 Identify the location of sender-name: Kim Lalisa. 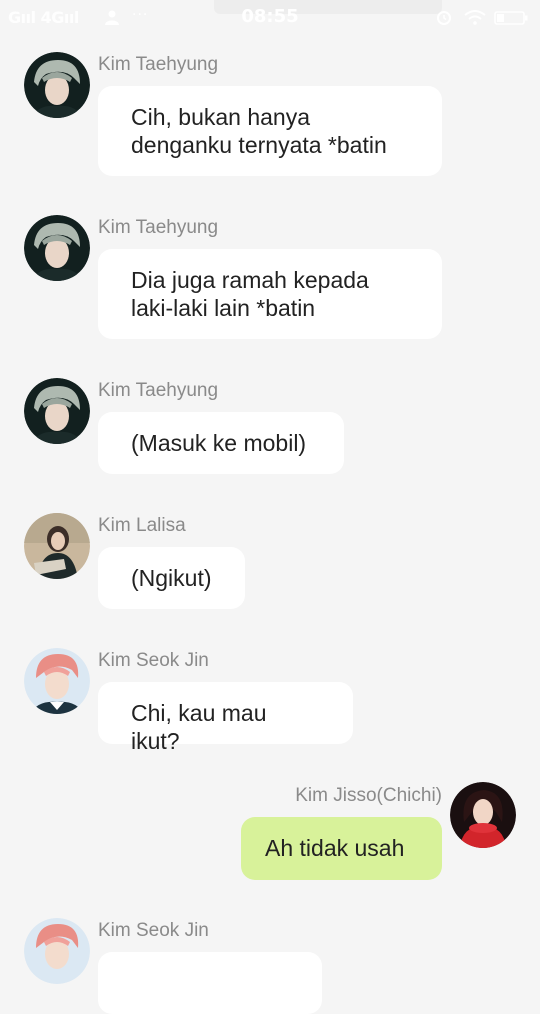
(142, 525).